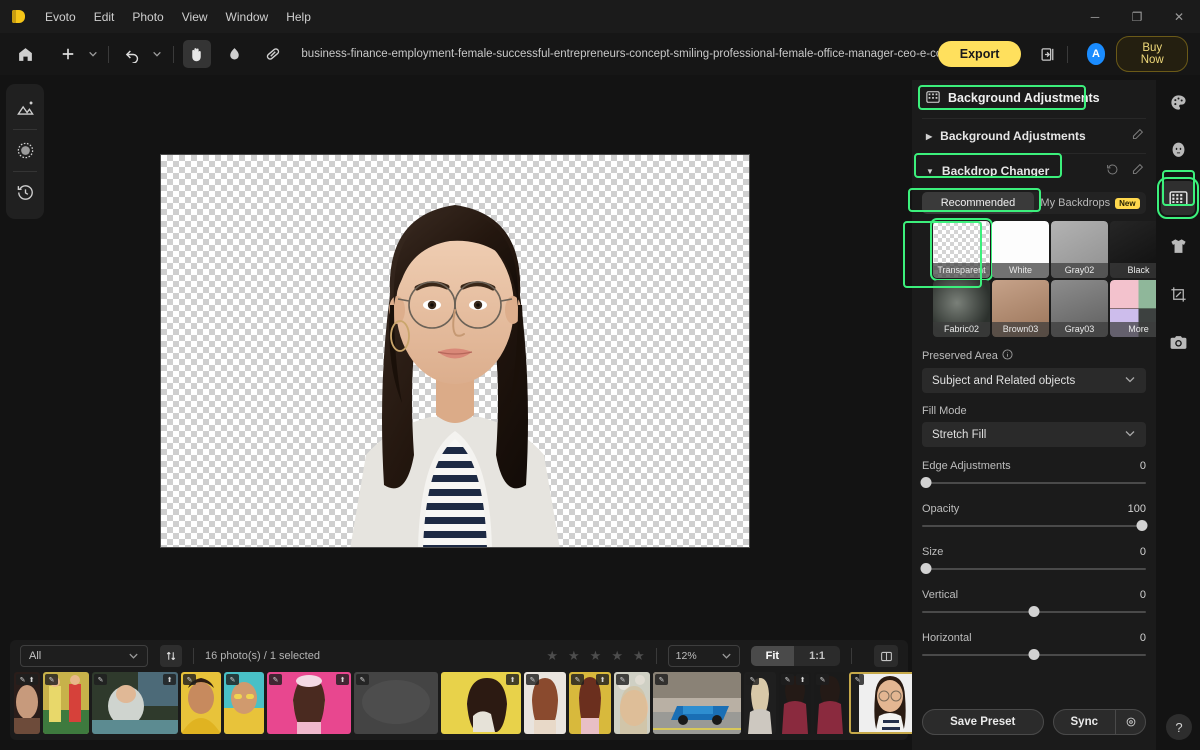 The width and height of the screenshot is (1200, 750). Describe the element at coordinates (60, 16) in the screenshot. I see `menu-evoto: Evoto` at that location.